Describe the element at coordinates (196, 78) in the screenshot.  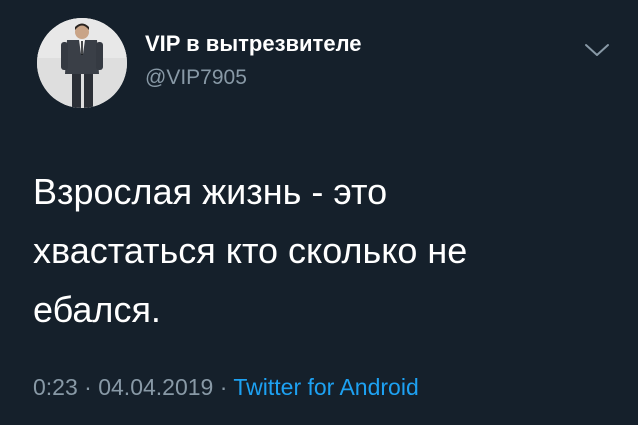
I see `author-handle: @VIP7905` at that location.